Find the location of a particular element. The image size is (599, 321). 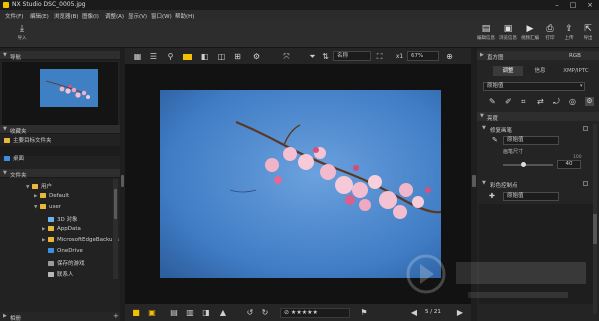

menu-edit: 编辑(E) is located at coordinates (39, 16).